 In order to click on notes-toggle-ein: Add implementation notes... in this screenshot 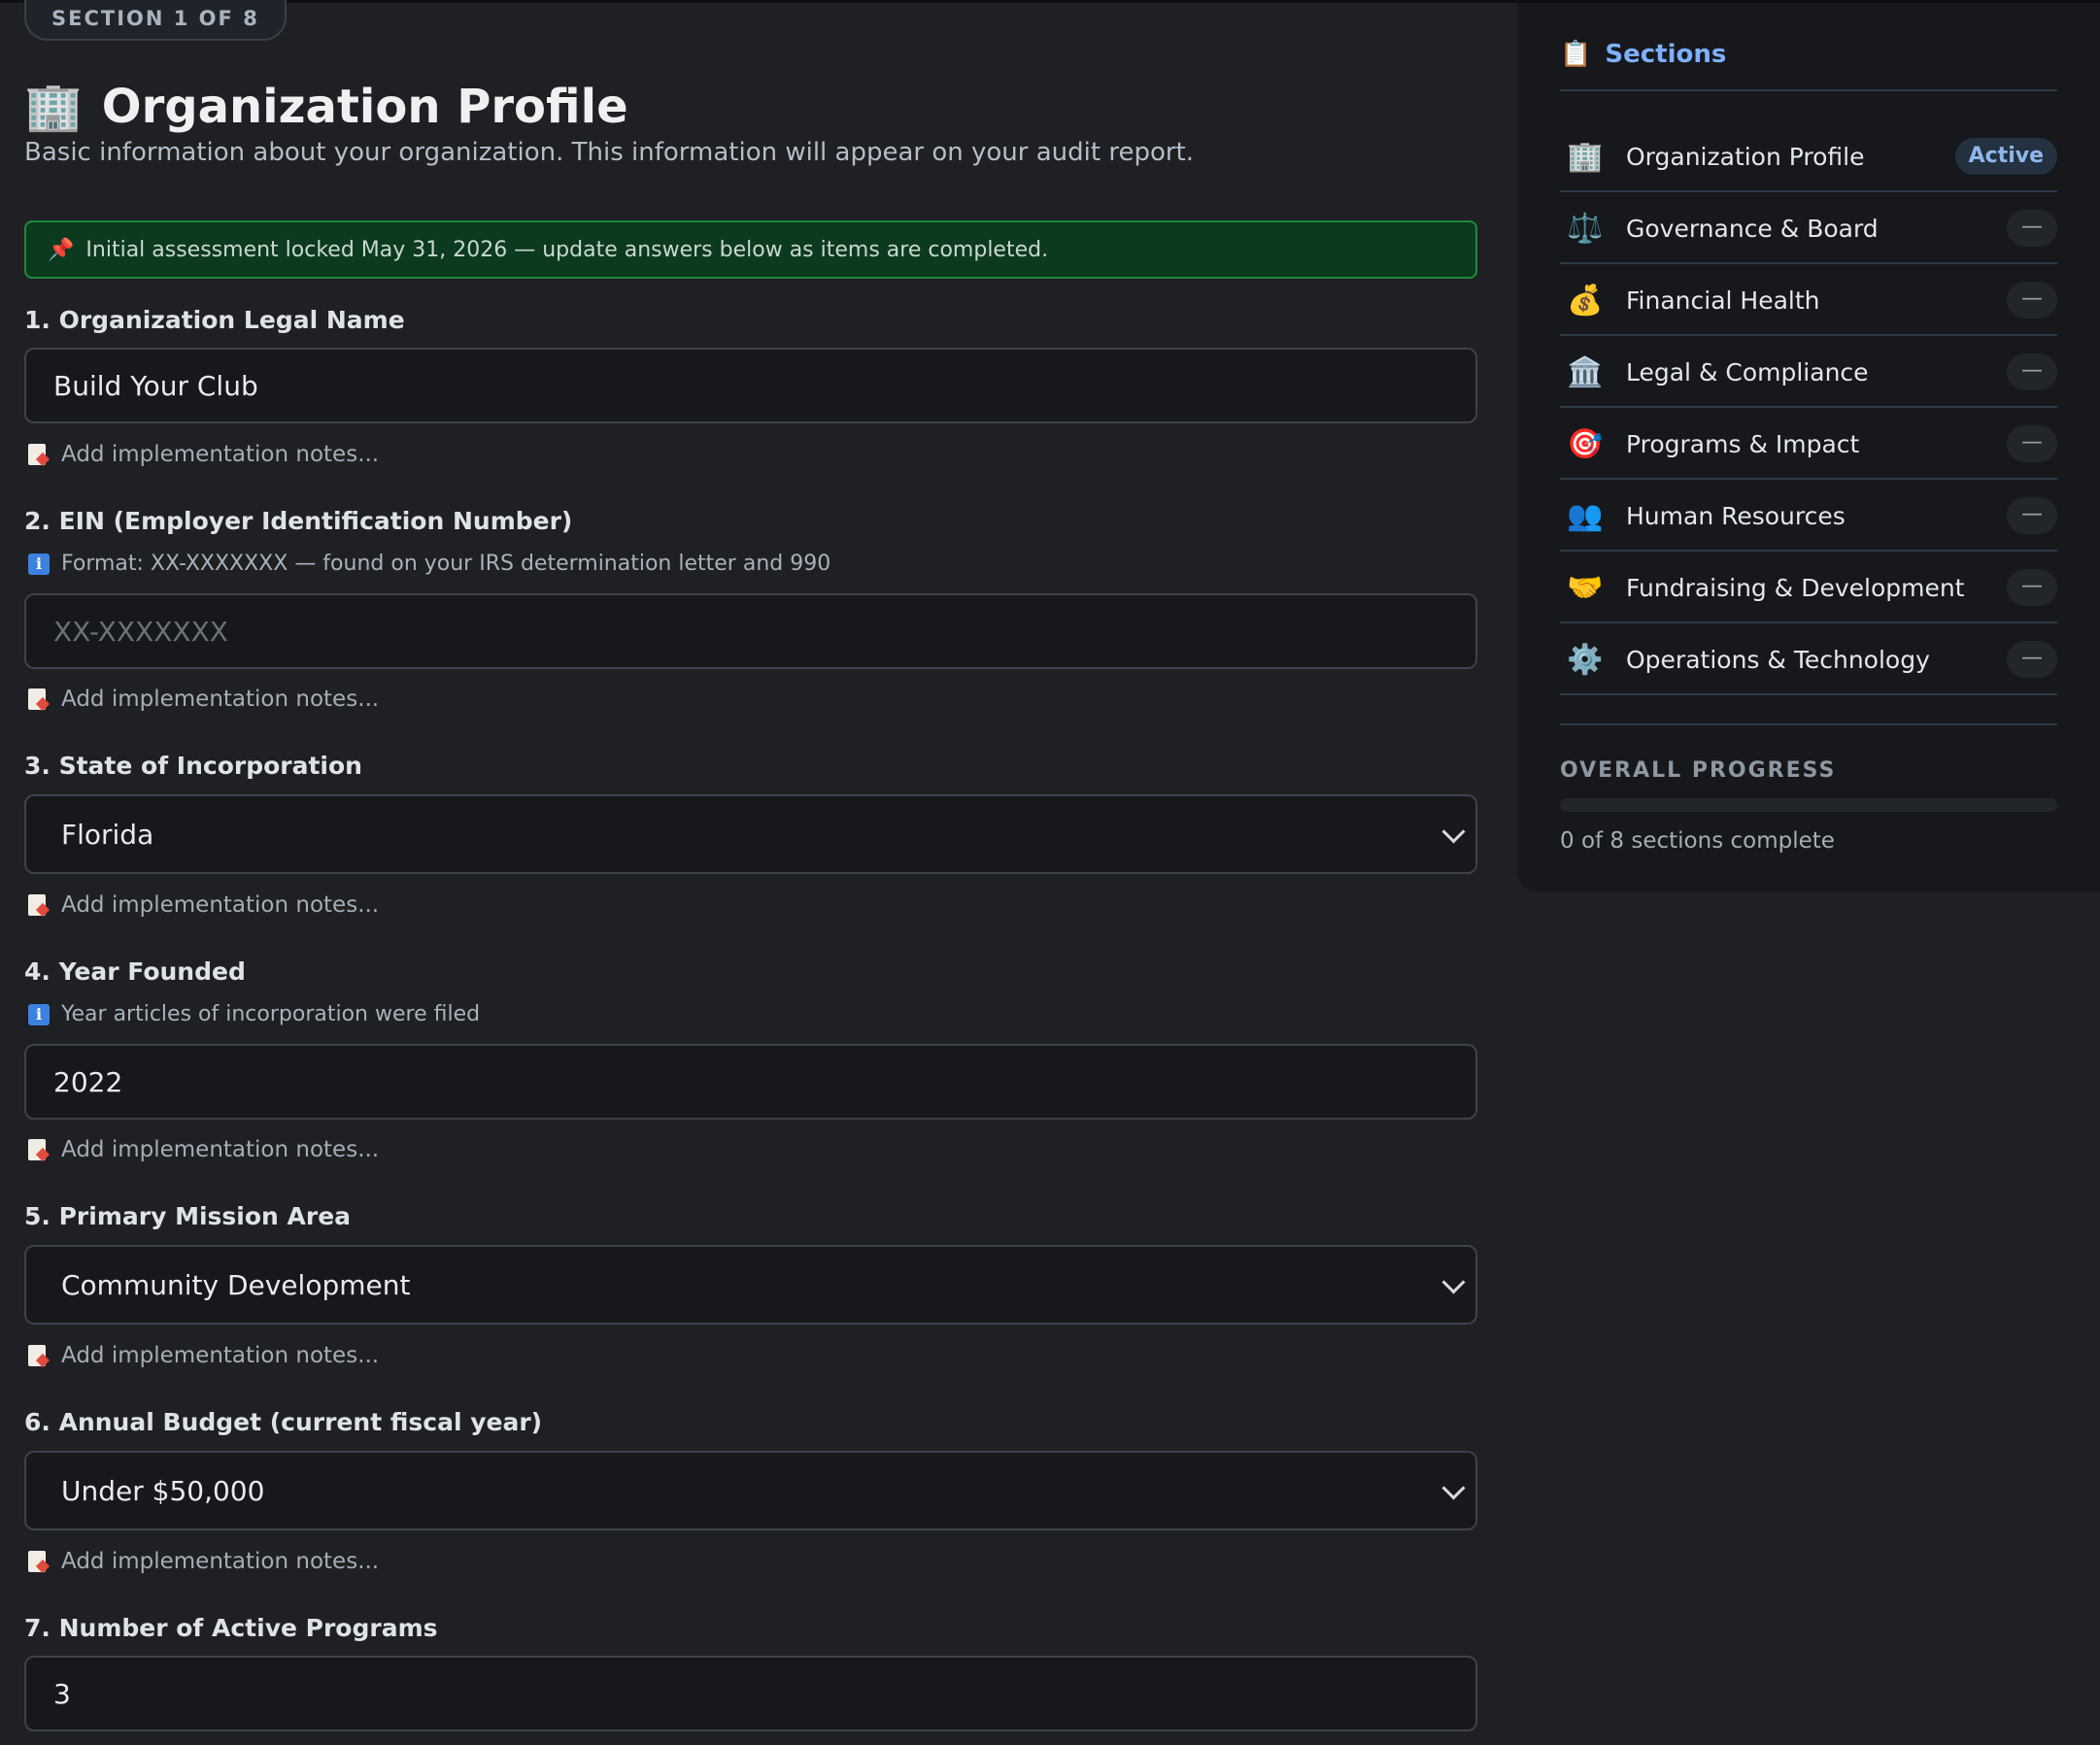, I will do `click(203, 699)`.